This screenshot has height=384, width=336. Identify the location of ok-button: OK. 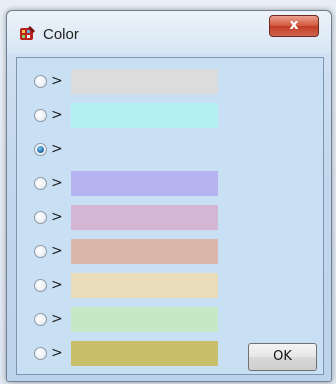
(282, 357).